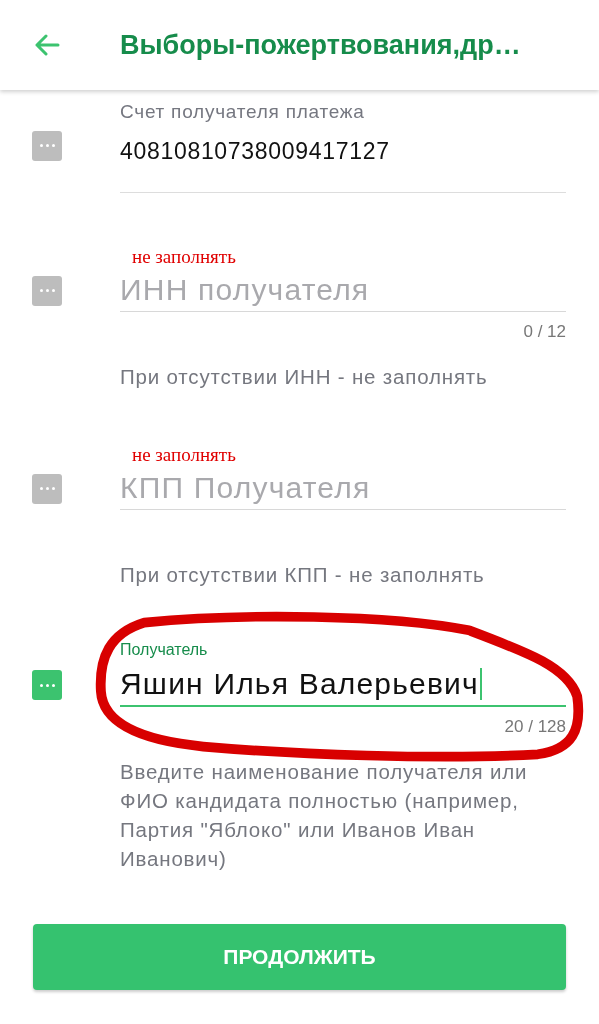  Describe the element at coordinates (343, 685) in the screenshot. I see `input-field: Яшин Илья Валерьевич` at that location.